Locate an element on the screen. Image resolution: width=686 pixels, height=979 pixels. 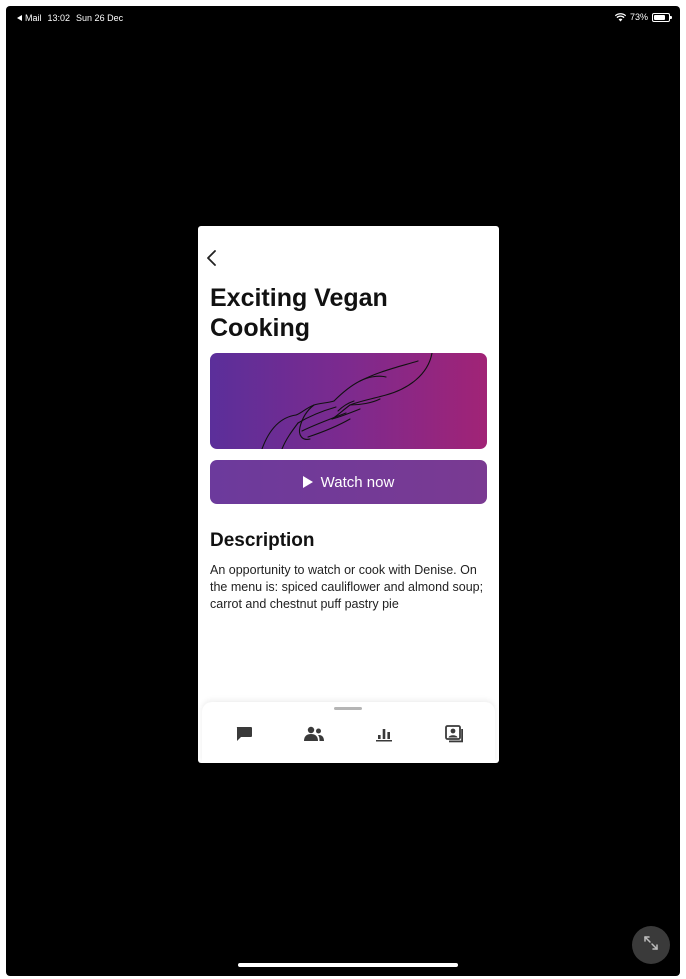
tab-contacts is located at coordinates (454, 734).